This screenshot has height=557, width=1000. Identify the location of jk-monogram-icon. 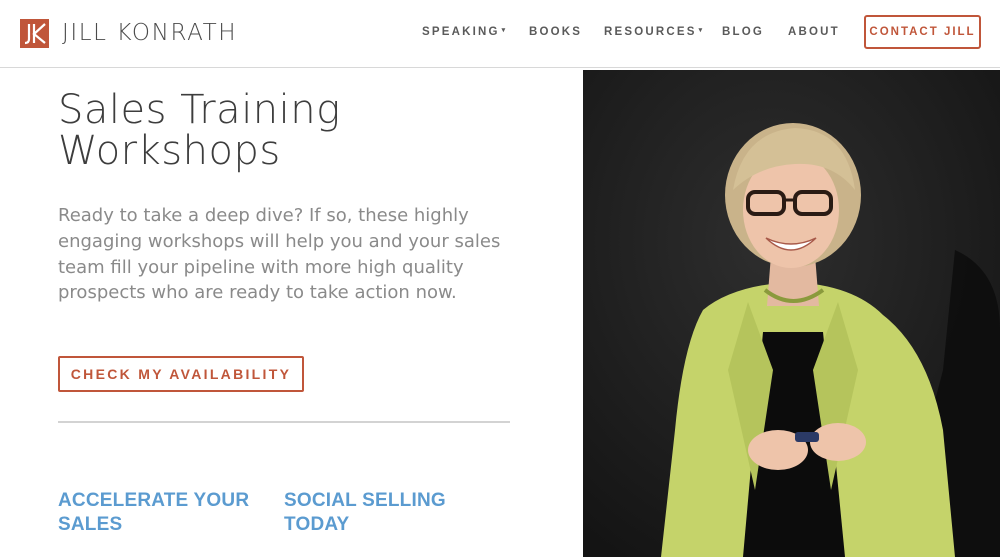
(34, 33).